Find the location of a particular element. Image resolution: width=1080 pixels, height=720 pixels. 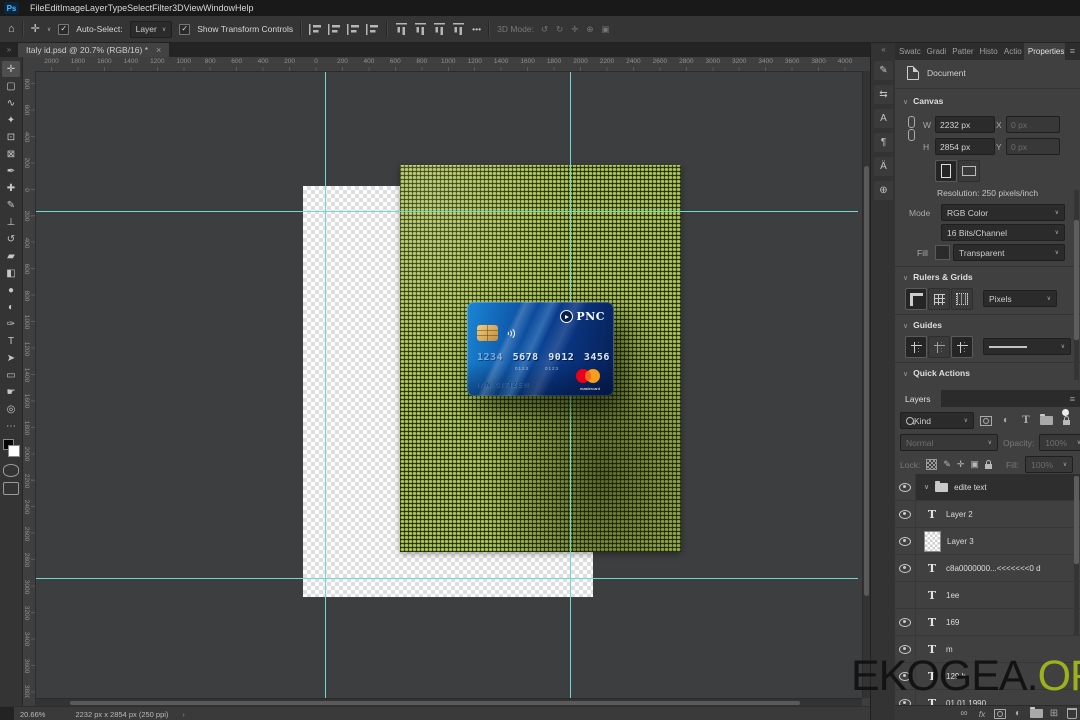

layer-name: 1ee is located at coordinates (952, 595).